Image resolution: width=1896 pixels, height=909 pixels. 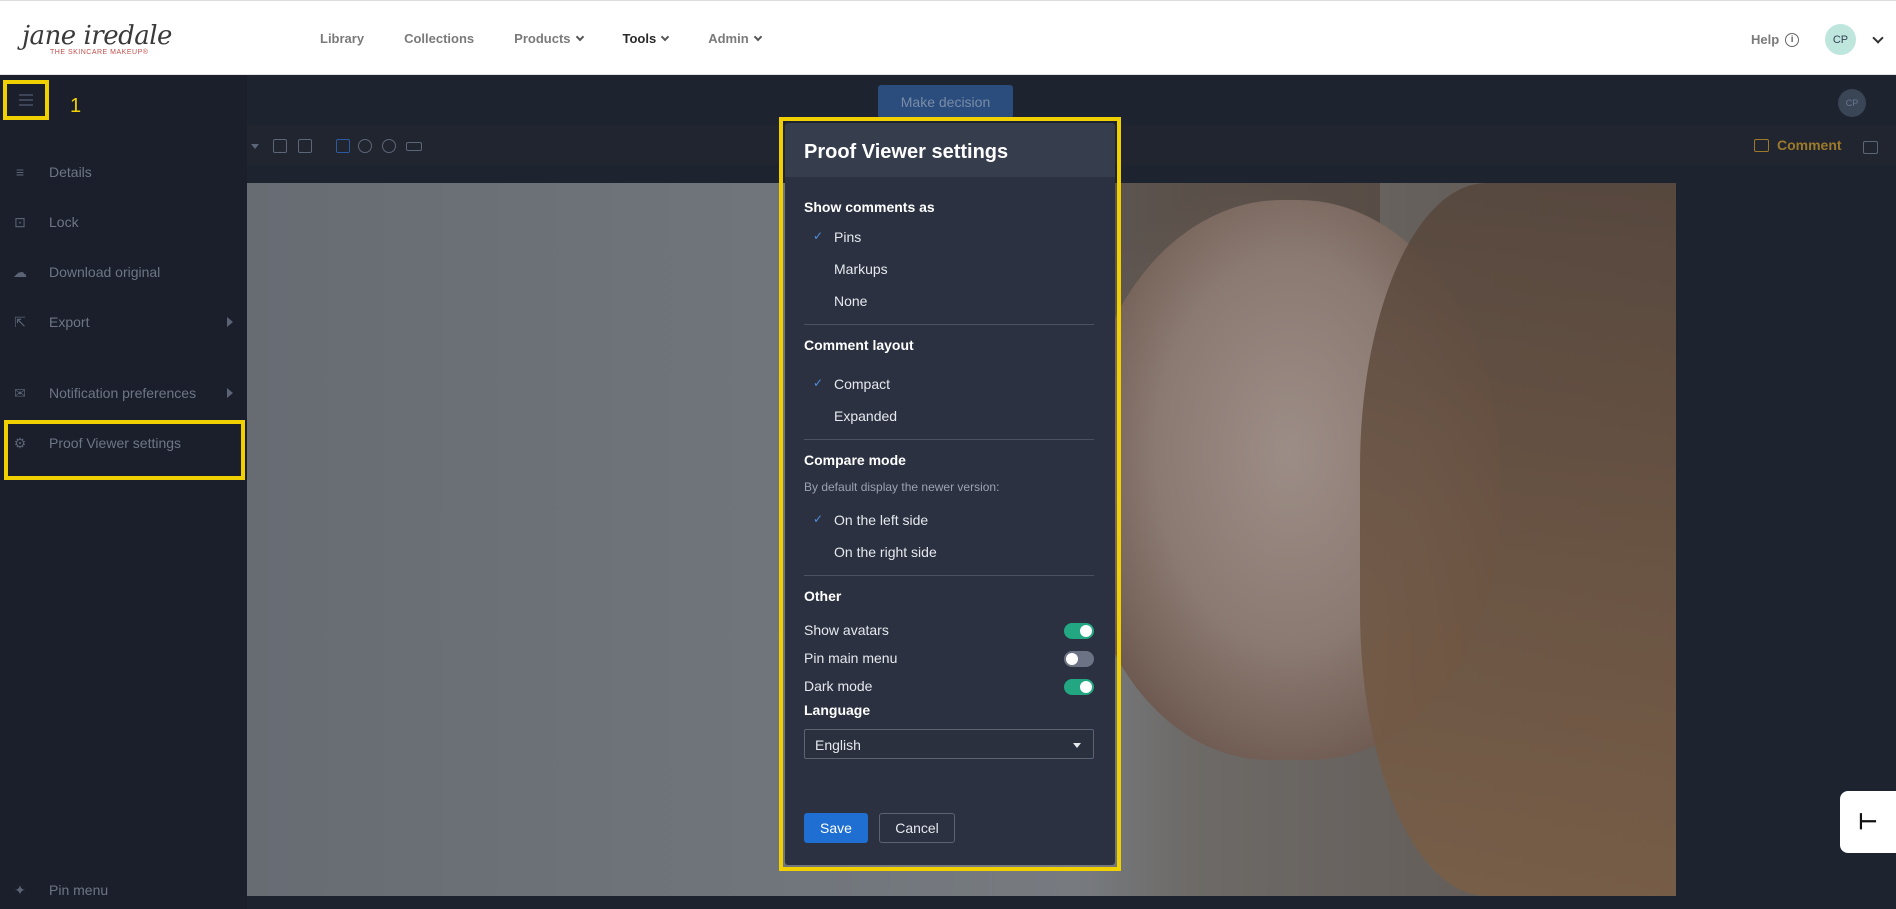 I want to click on nav-admin-label: Admin, so click(x=728, y=38).